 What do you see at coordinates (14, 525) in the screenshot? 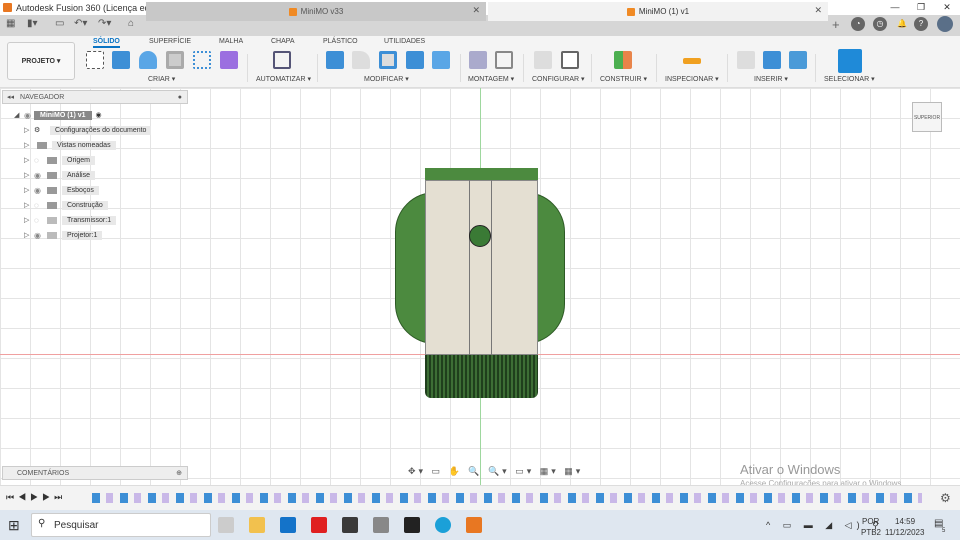
I see `windows-start-icon: ⊞` at bounding box center [14, 525].